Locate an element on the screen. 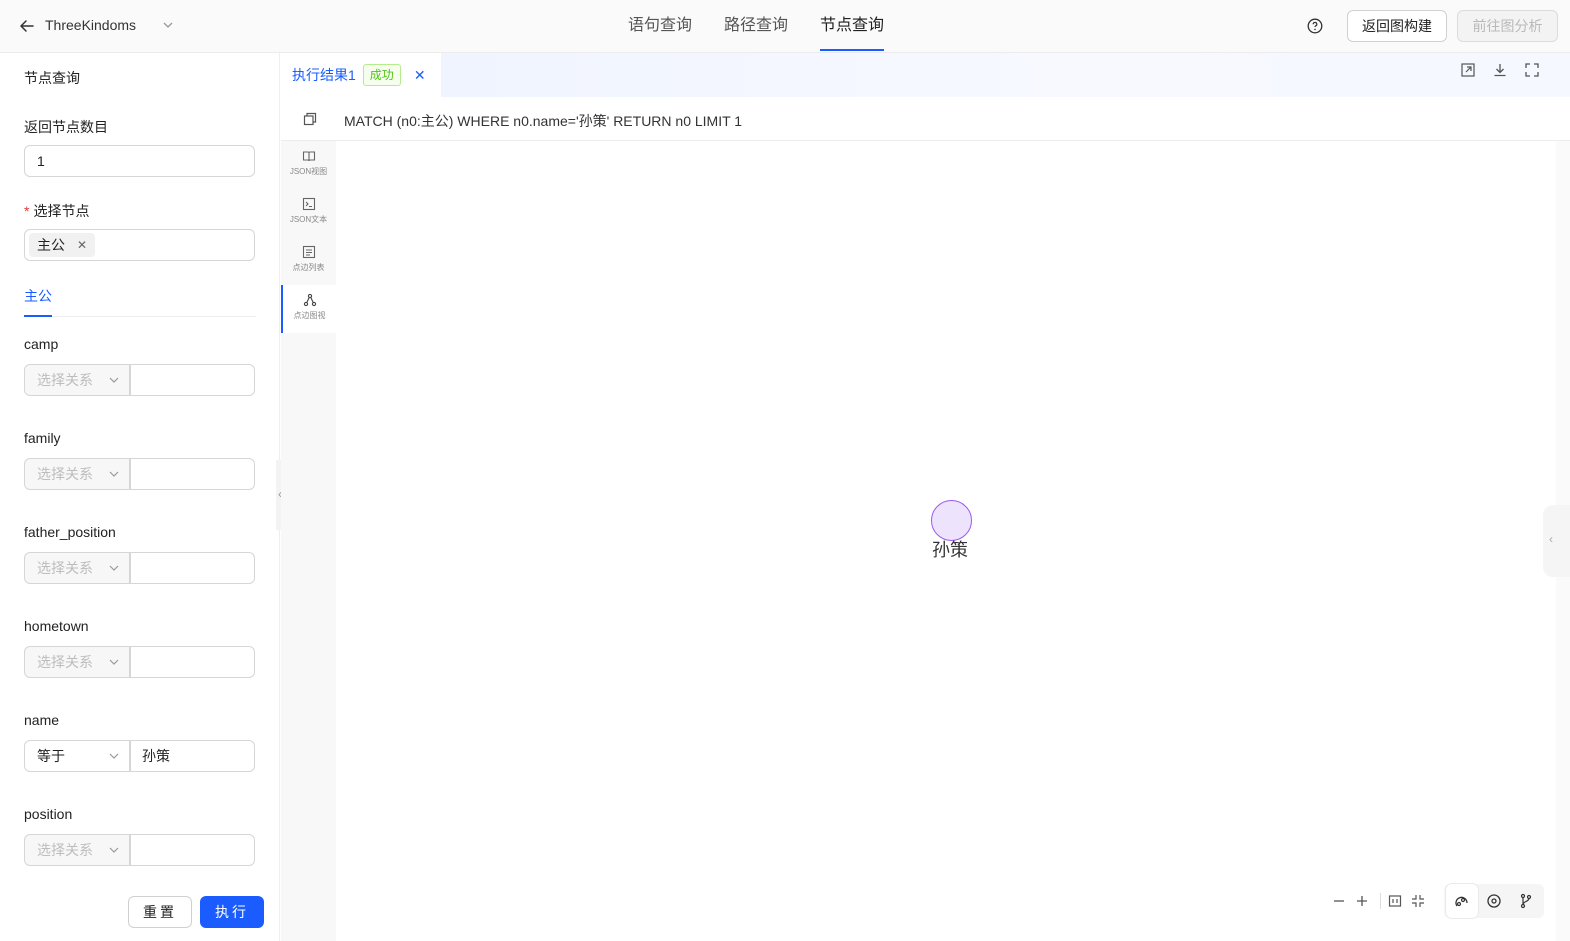 This screenshot has height=941, width=1570. execute-button: 执行 is located at coordinates (232, 912).